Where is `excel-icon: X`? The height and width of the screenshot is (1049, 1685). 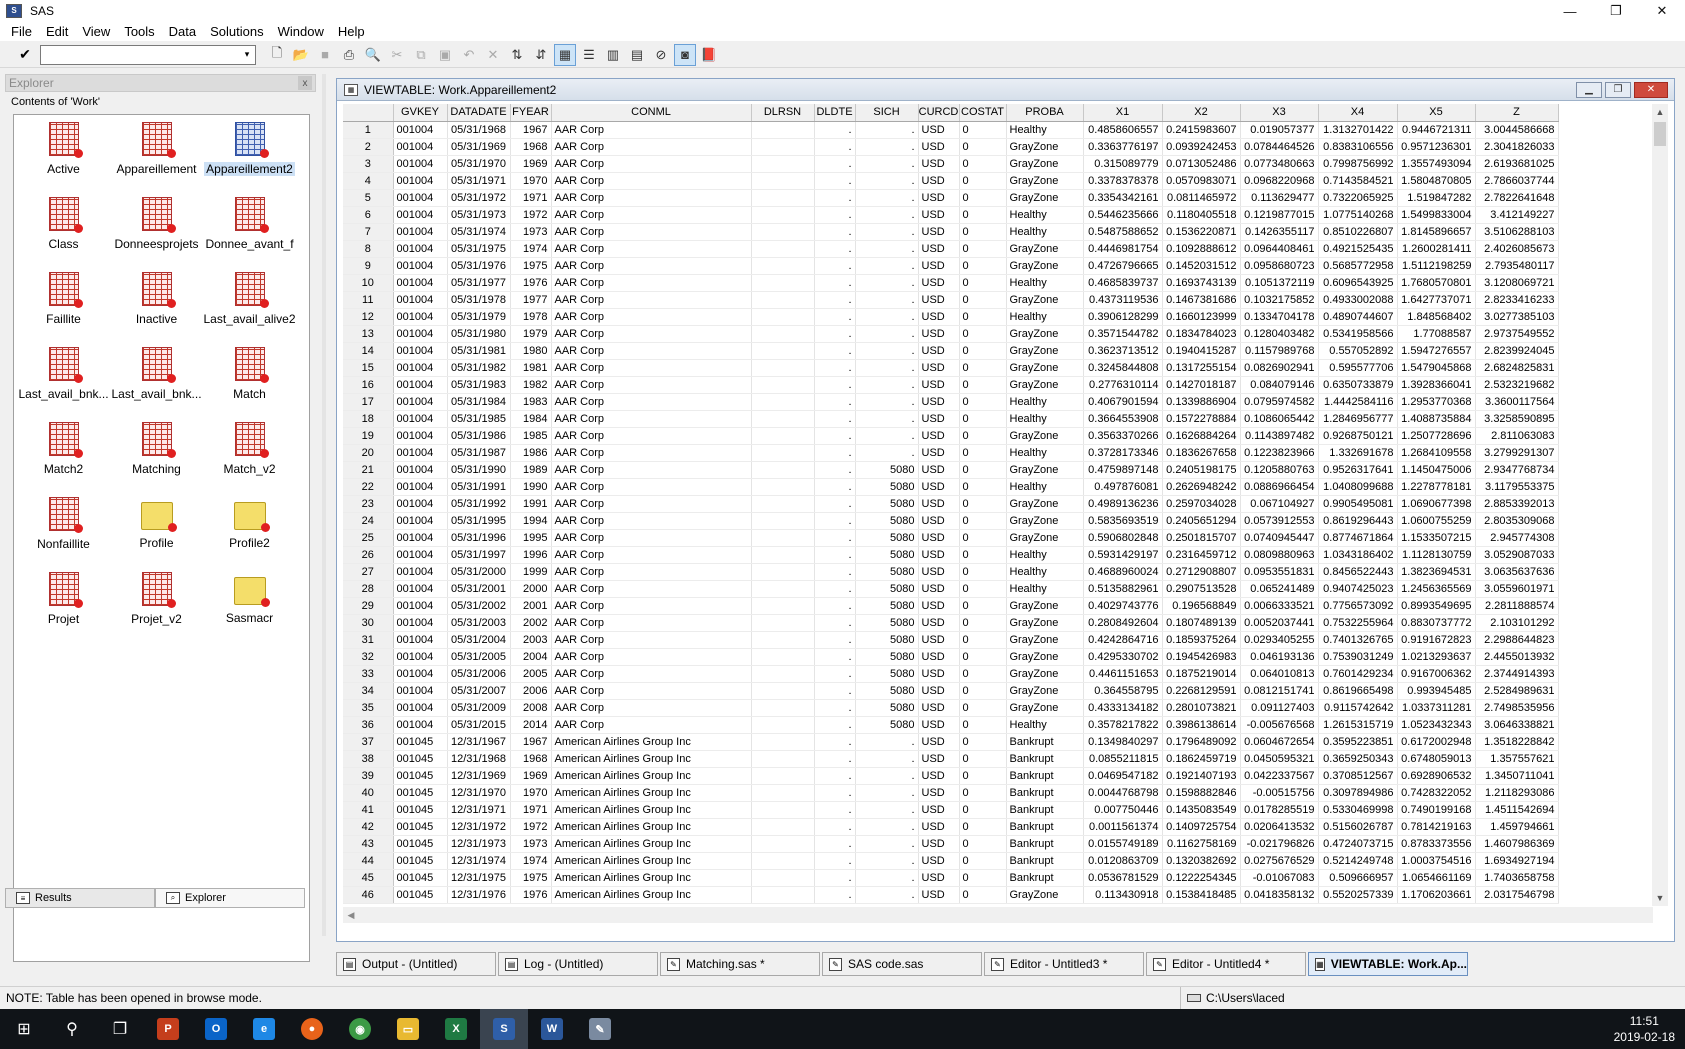
excel-icon: X is located at coordinates (456, 1029).